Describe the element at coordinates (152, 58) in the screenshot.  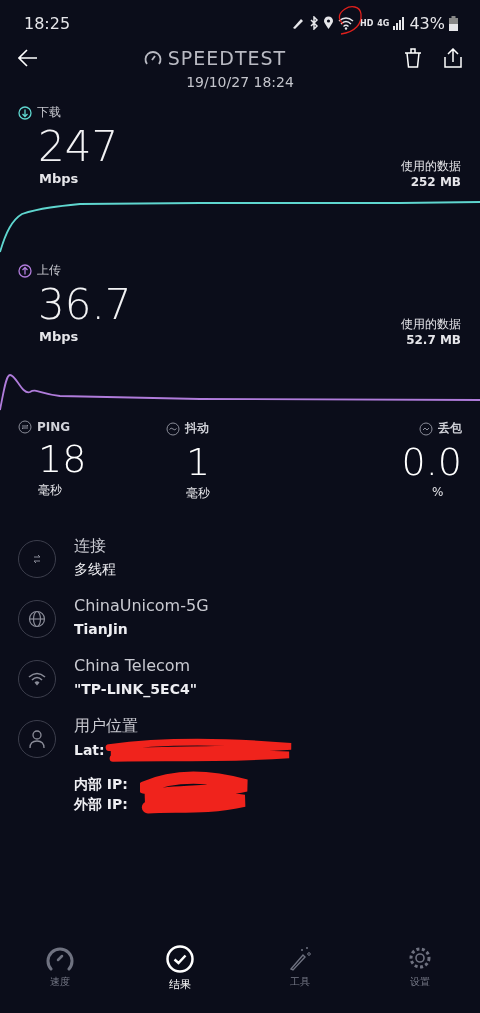
I see `speedometer-icon` at that location.